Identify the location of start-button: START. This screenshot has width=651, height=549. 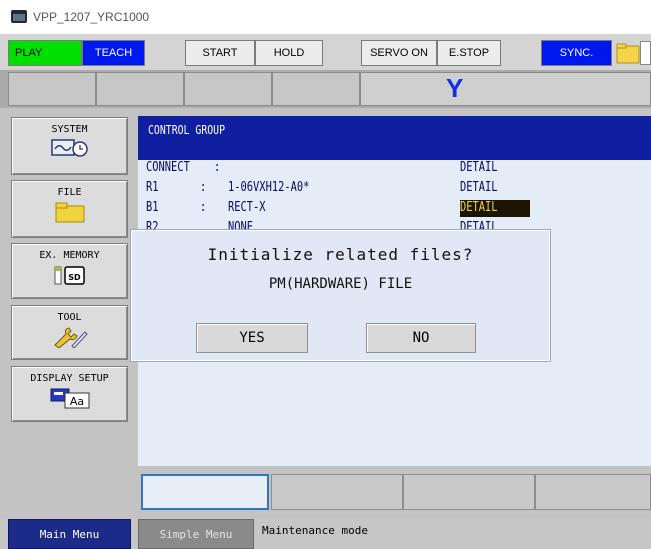
(220, 53).